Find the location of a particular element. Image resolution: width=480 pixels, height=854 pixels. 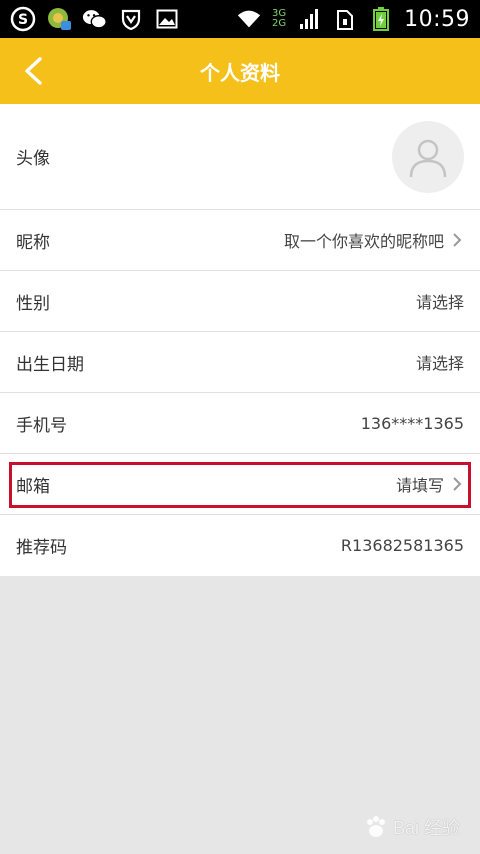

app-icon is located at coordinates (59, 19).